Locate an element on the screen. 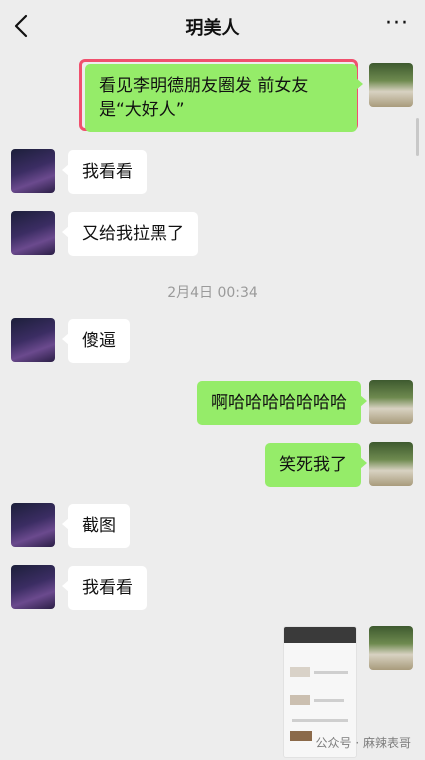 The image size is (425, 760). more-options-icon: ··· is located at coordinates (397, 24).